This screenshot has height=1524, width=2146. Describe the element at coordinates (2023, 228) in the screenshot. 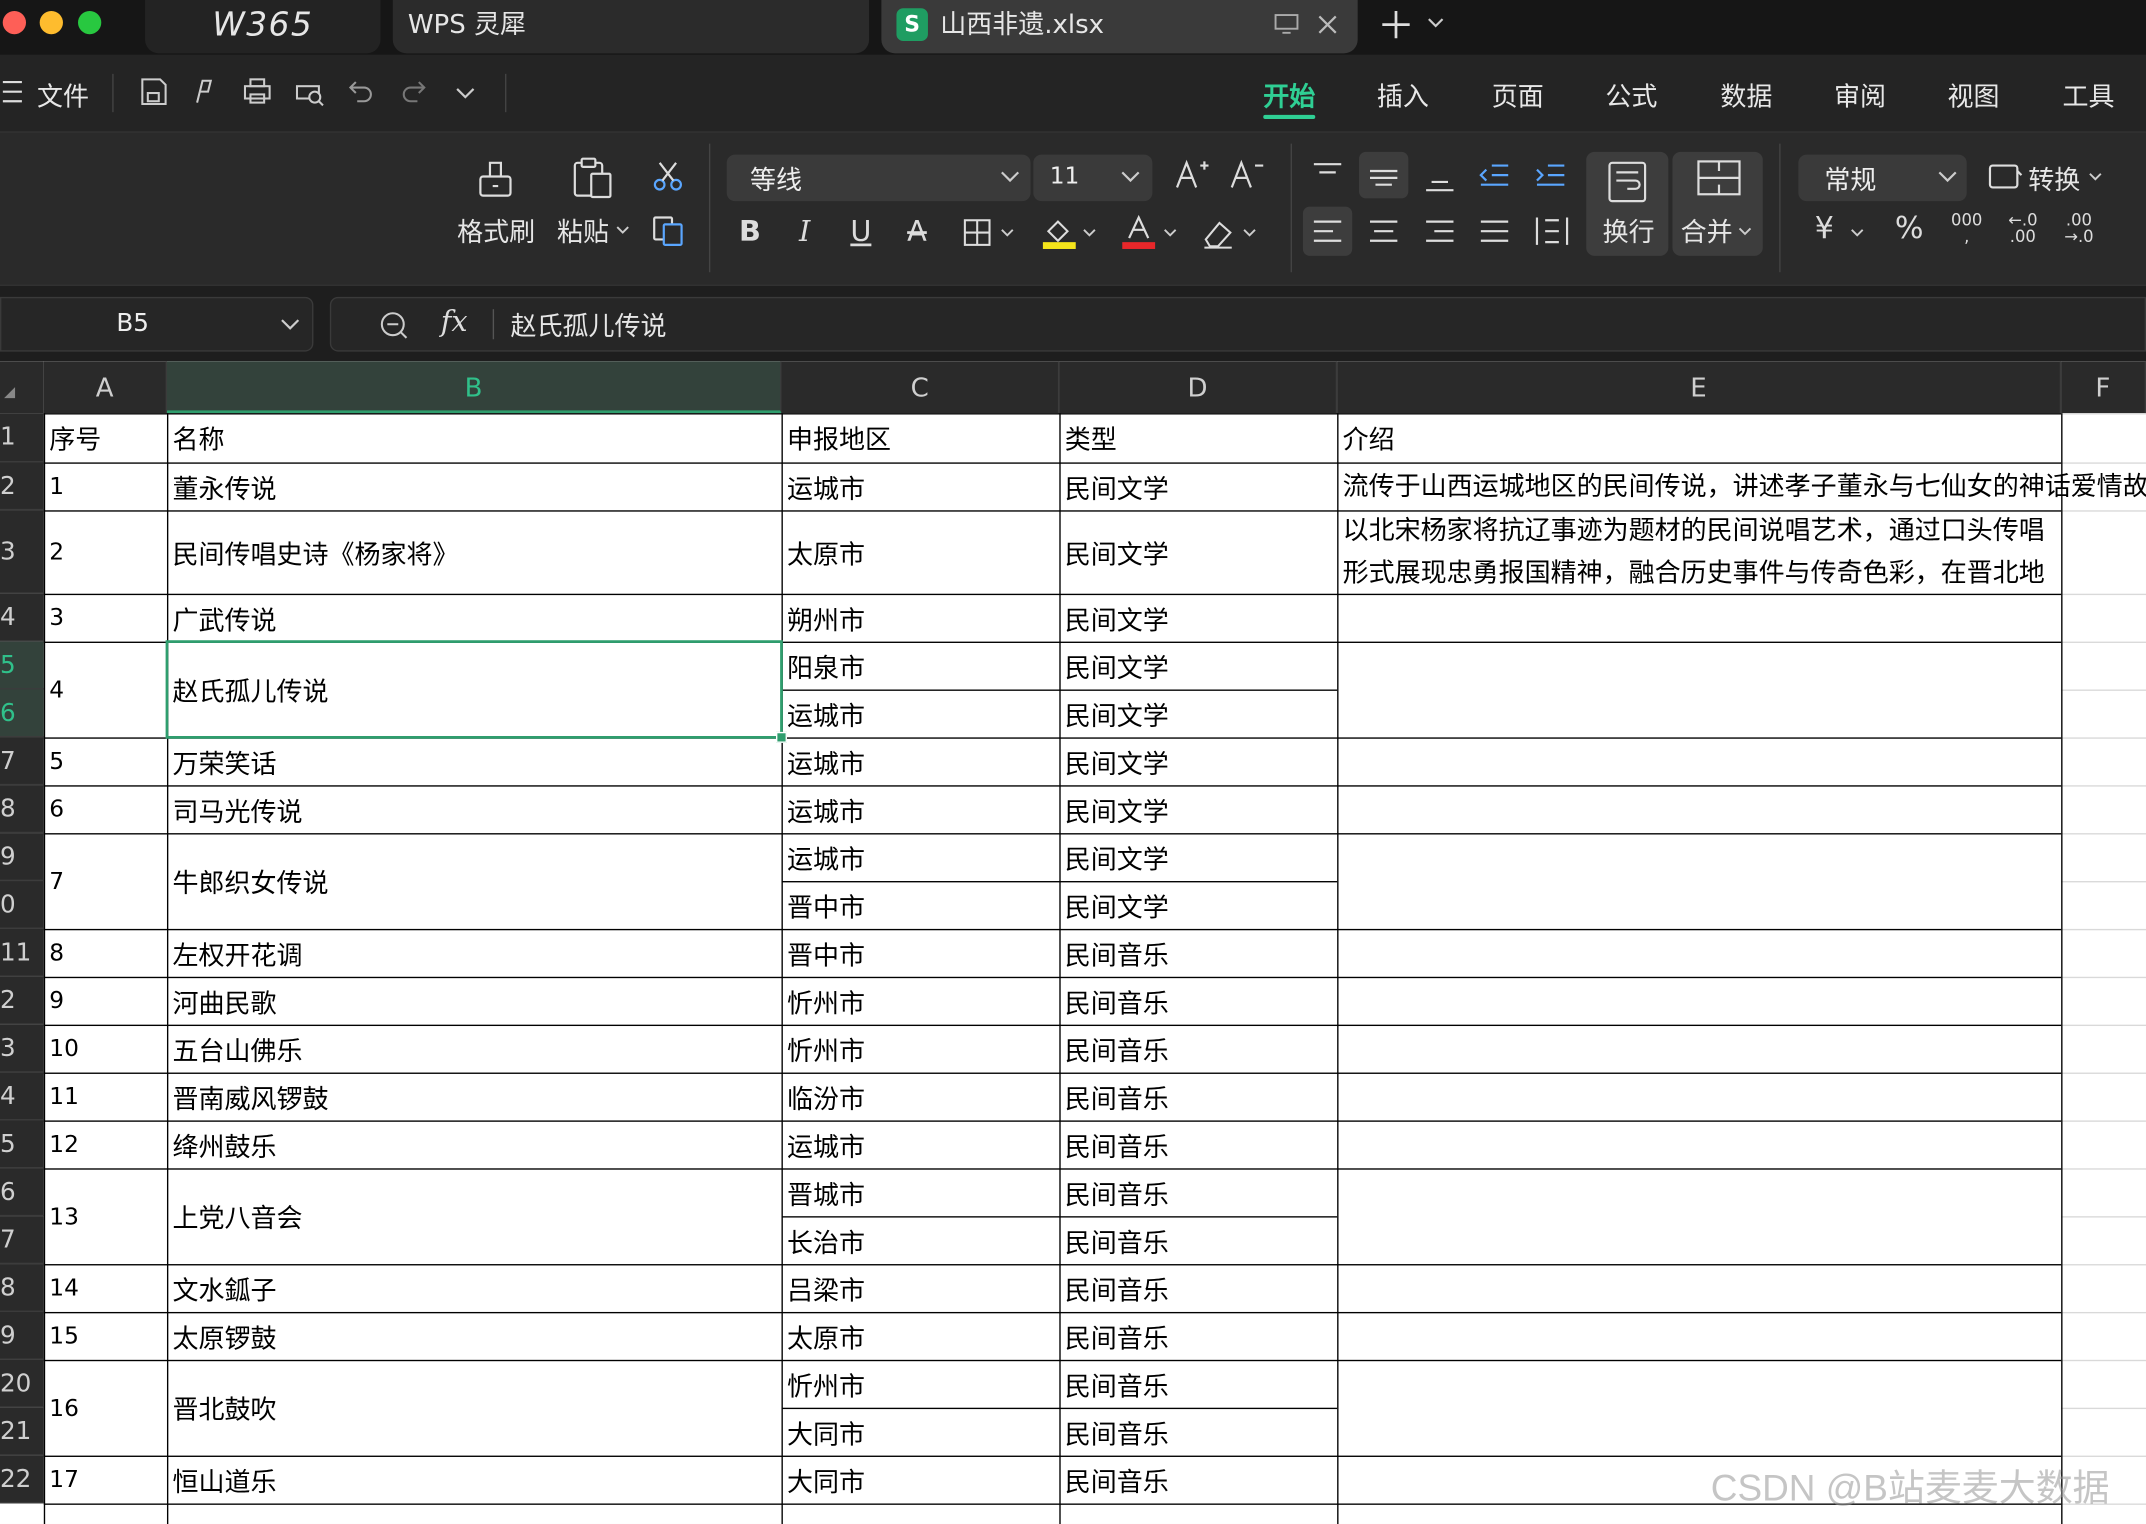

I see `increase-decimal-icon: ←.0.00` at that location.